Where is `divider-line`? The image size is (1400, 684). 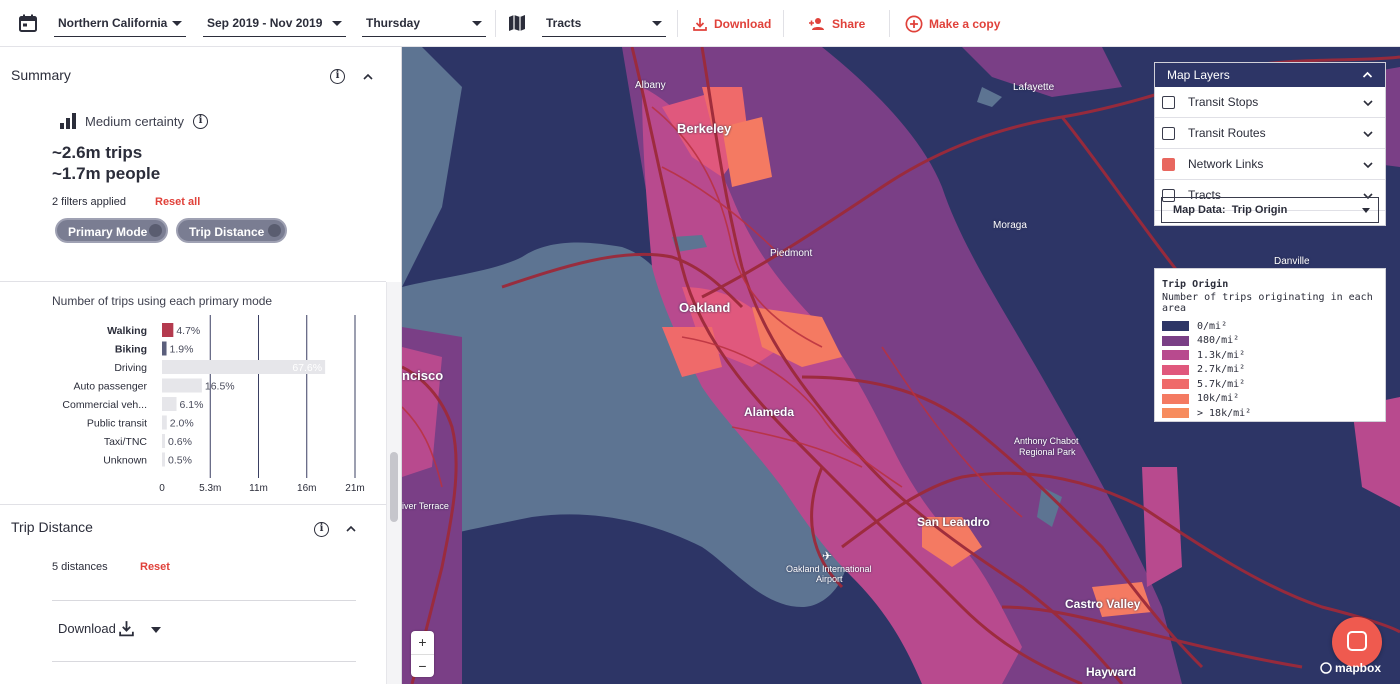 divider-line is located at coordinates (204, 600).